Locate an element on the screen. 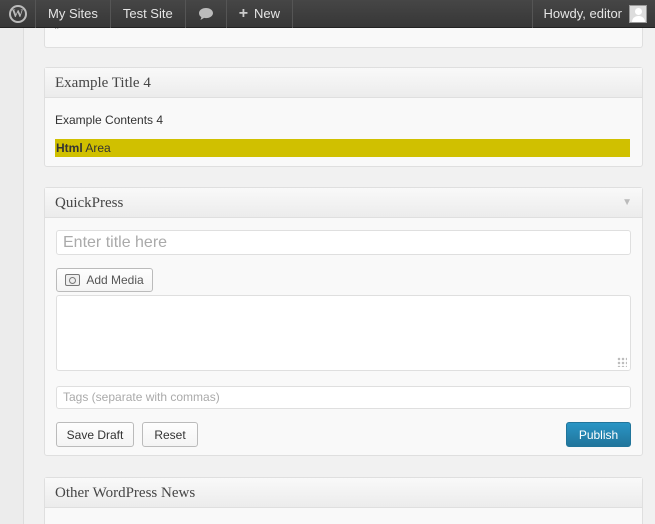 This screenshot has width=655, height=524. add-media-button: Add Media is located at coordinates (104, 280).